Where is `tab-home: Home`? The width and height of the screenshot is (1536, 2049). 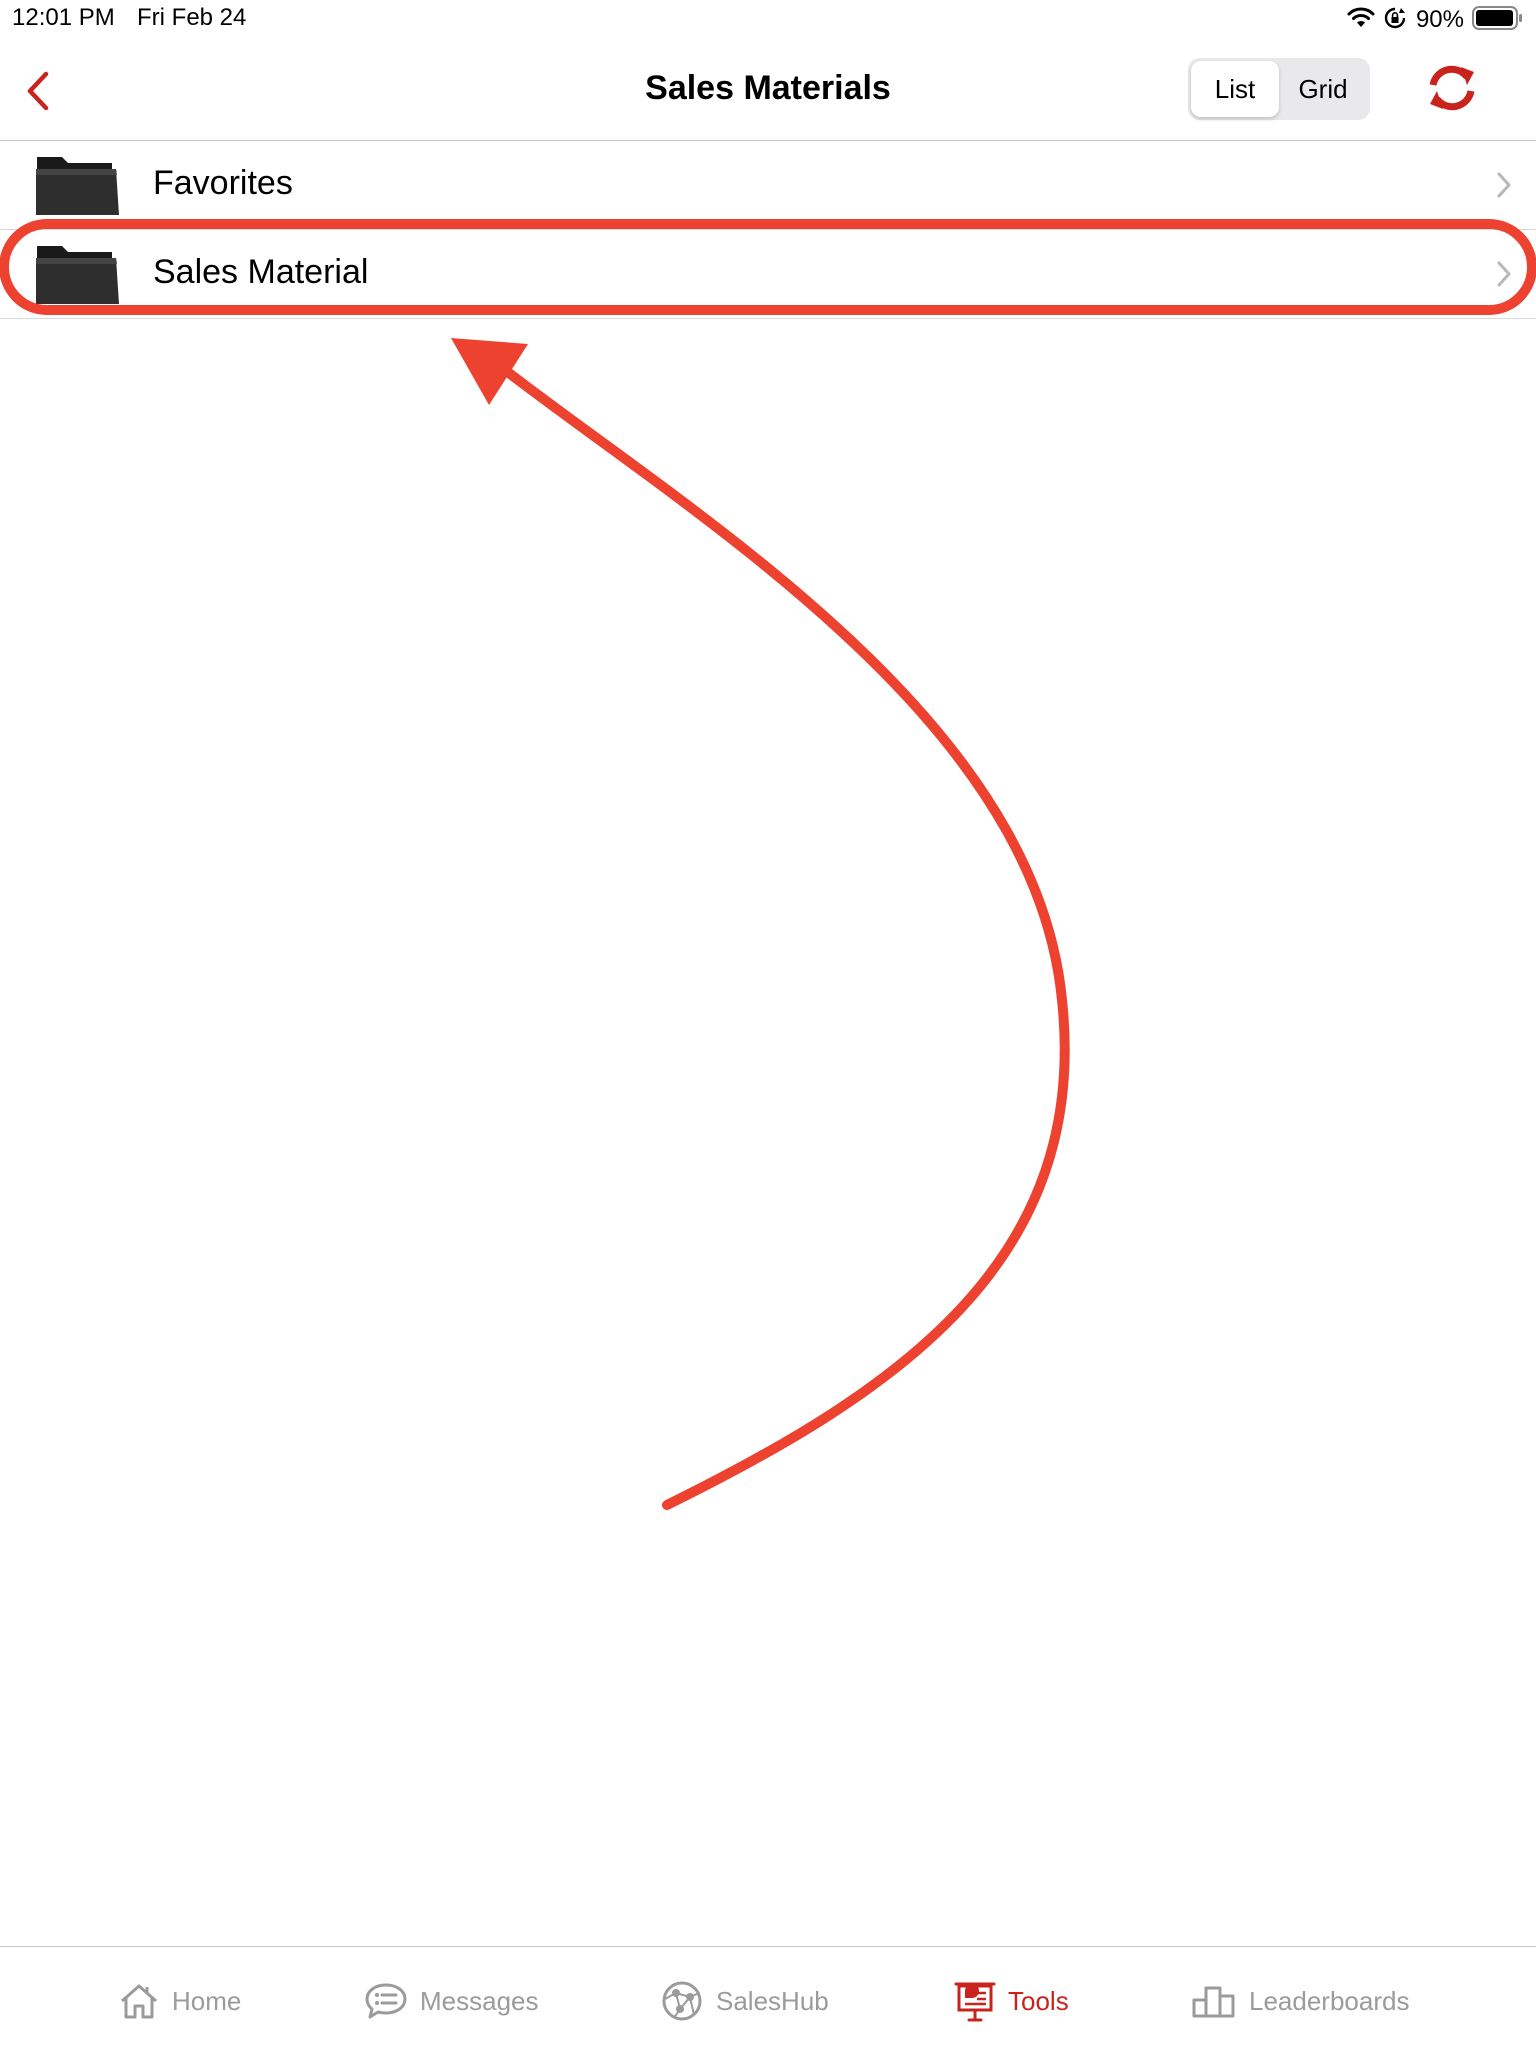
tab-home: Home is located at coordinates (179, 2001).